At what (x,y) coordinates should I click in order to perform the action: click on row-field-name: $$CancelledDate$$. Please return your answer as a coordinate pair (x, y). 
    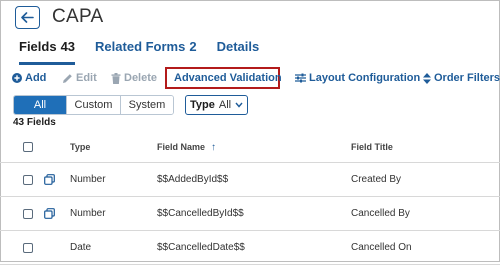
    Looking at the image, I should click on (201, 247).